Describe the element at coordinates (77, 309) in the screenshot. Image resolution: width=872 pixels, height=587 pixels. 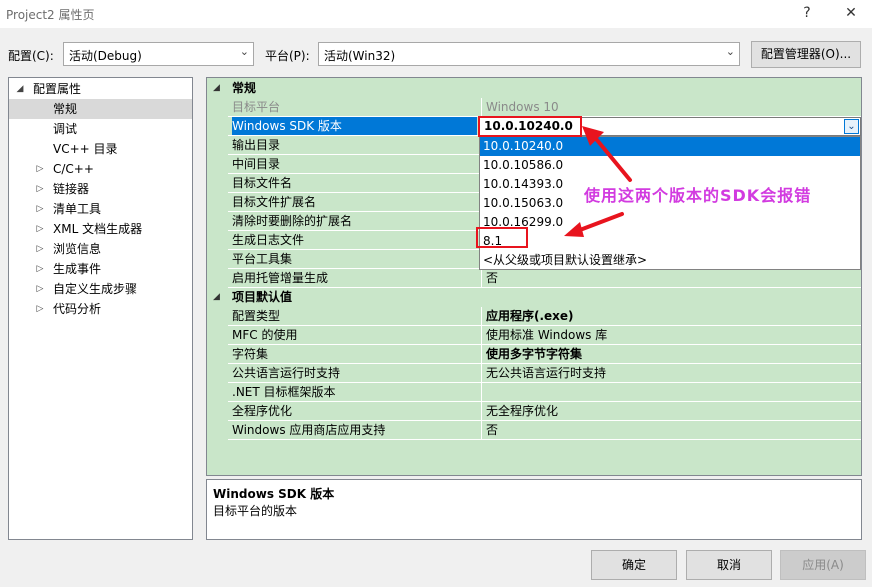
I see `tree-item-label: 代码分析` at that location.